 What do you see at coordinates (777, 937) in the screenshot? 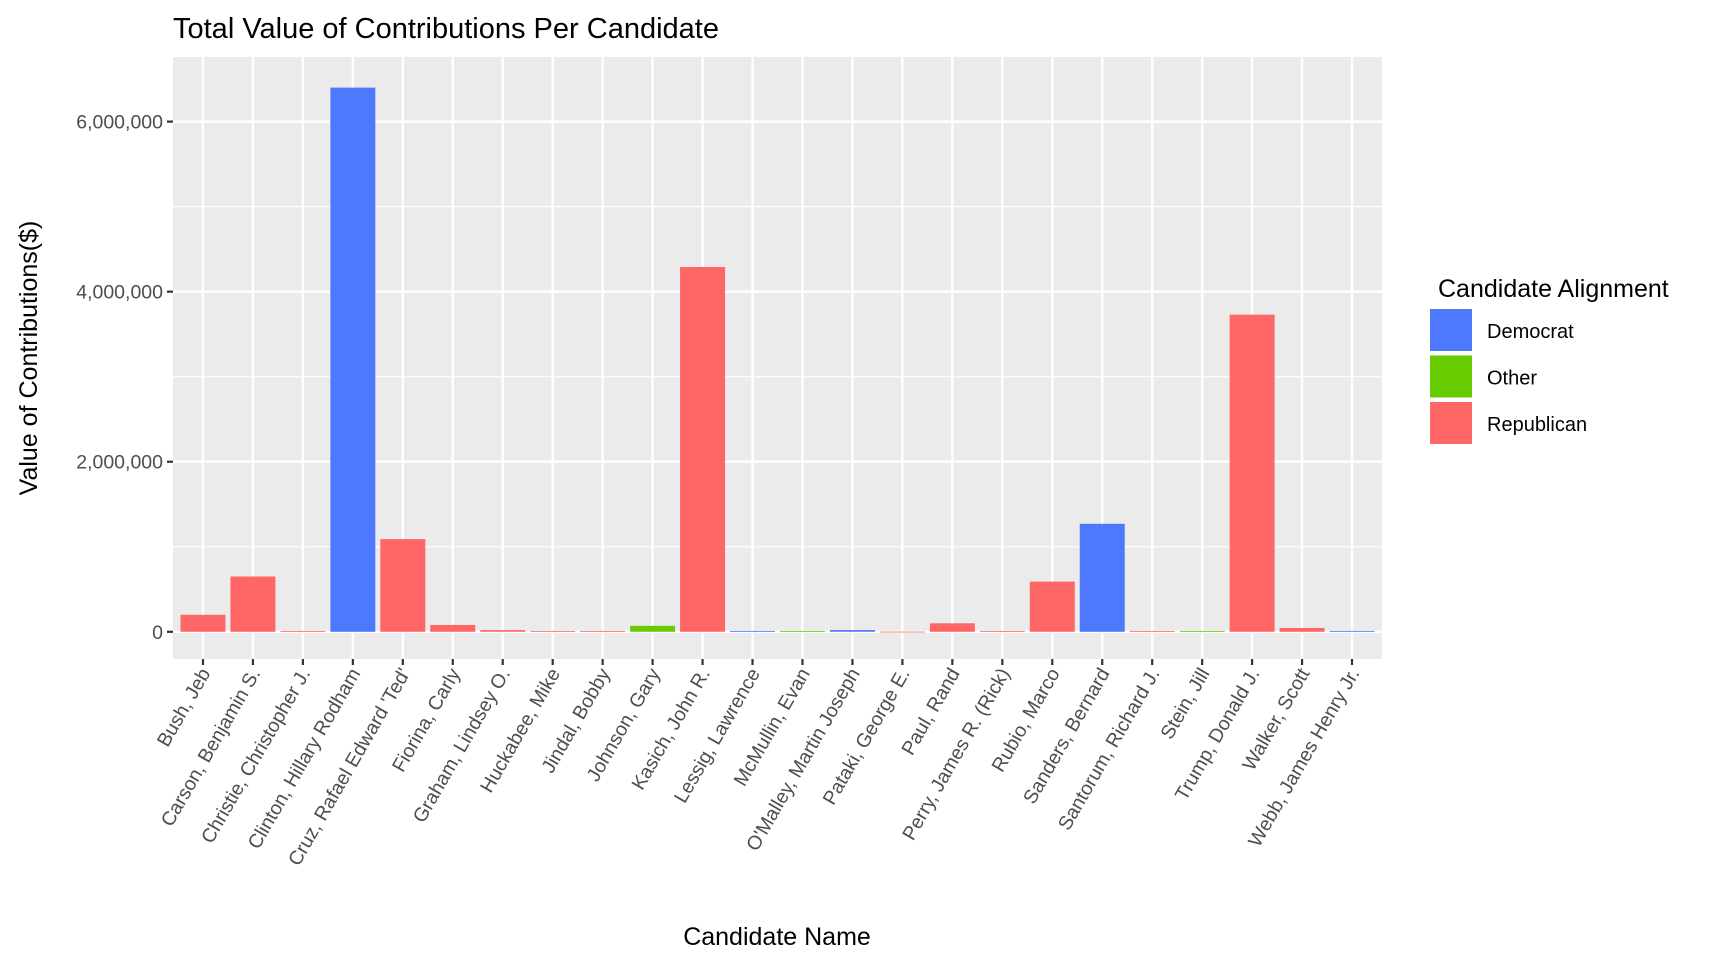
I see `x-axis-title: Candidate Name` at bounding box center [777, 937].